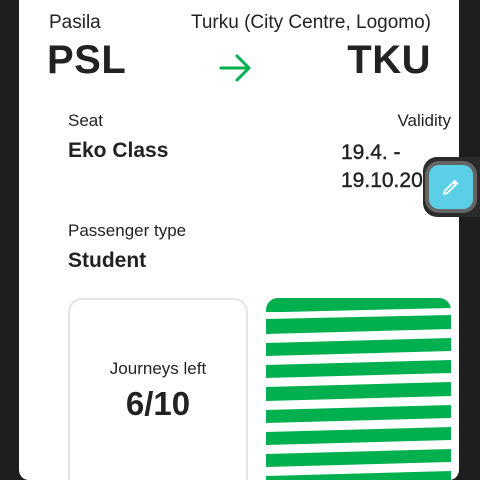 Image resolution: width=480 pixels, height=480 pixels. What do you see at coordinates (127, 230) in the screenshot?
I see `passenger-type-label: Passenger type` at bounding box center [127, 230].